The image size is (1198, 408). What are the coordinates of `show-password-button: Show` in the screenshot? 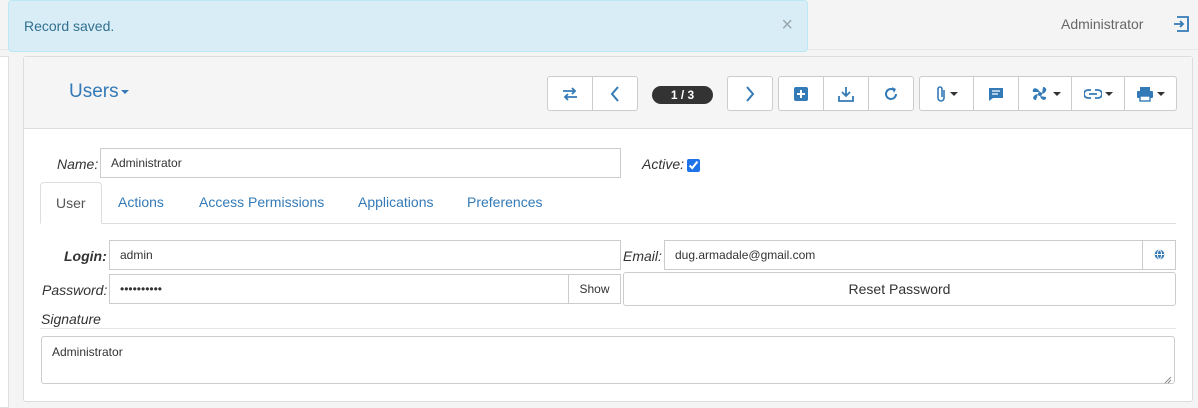 It's located at (594, 289).